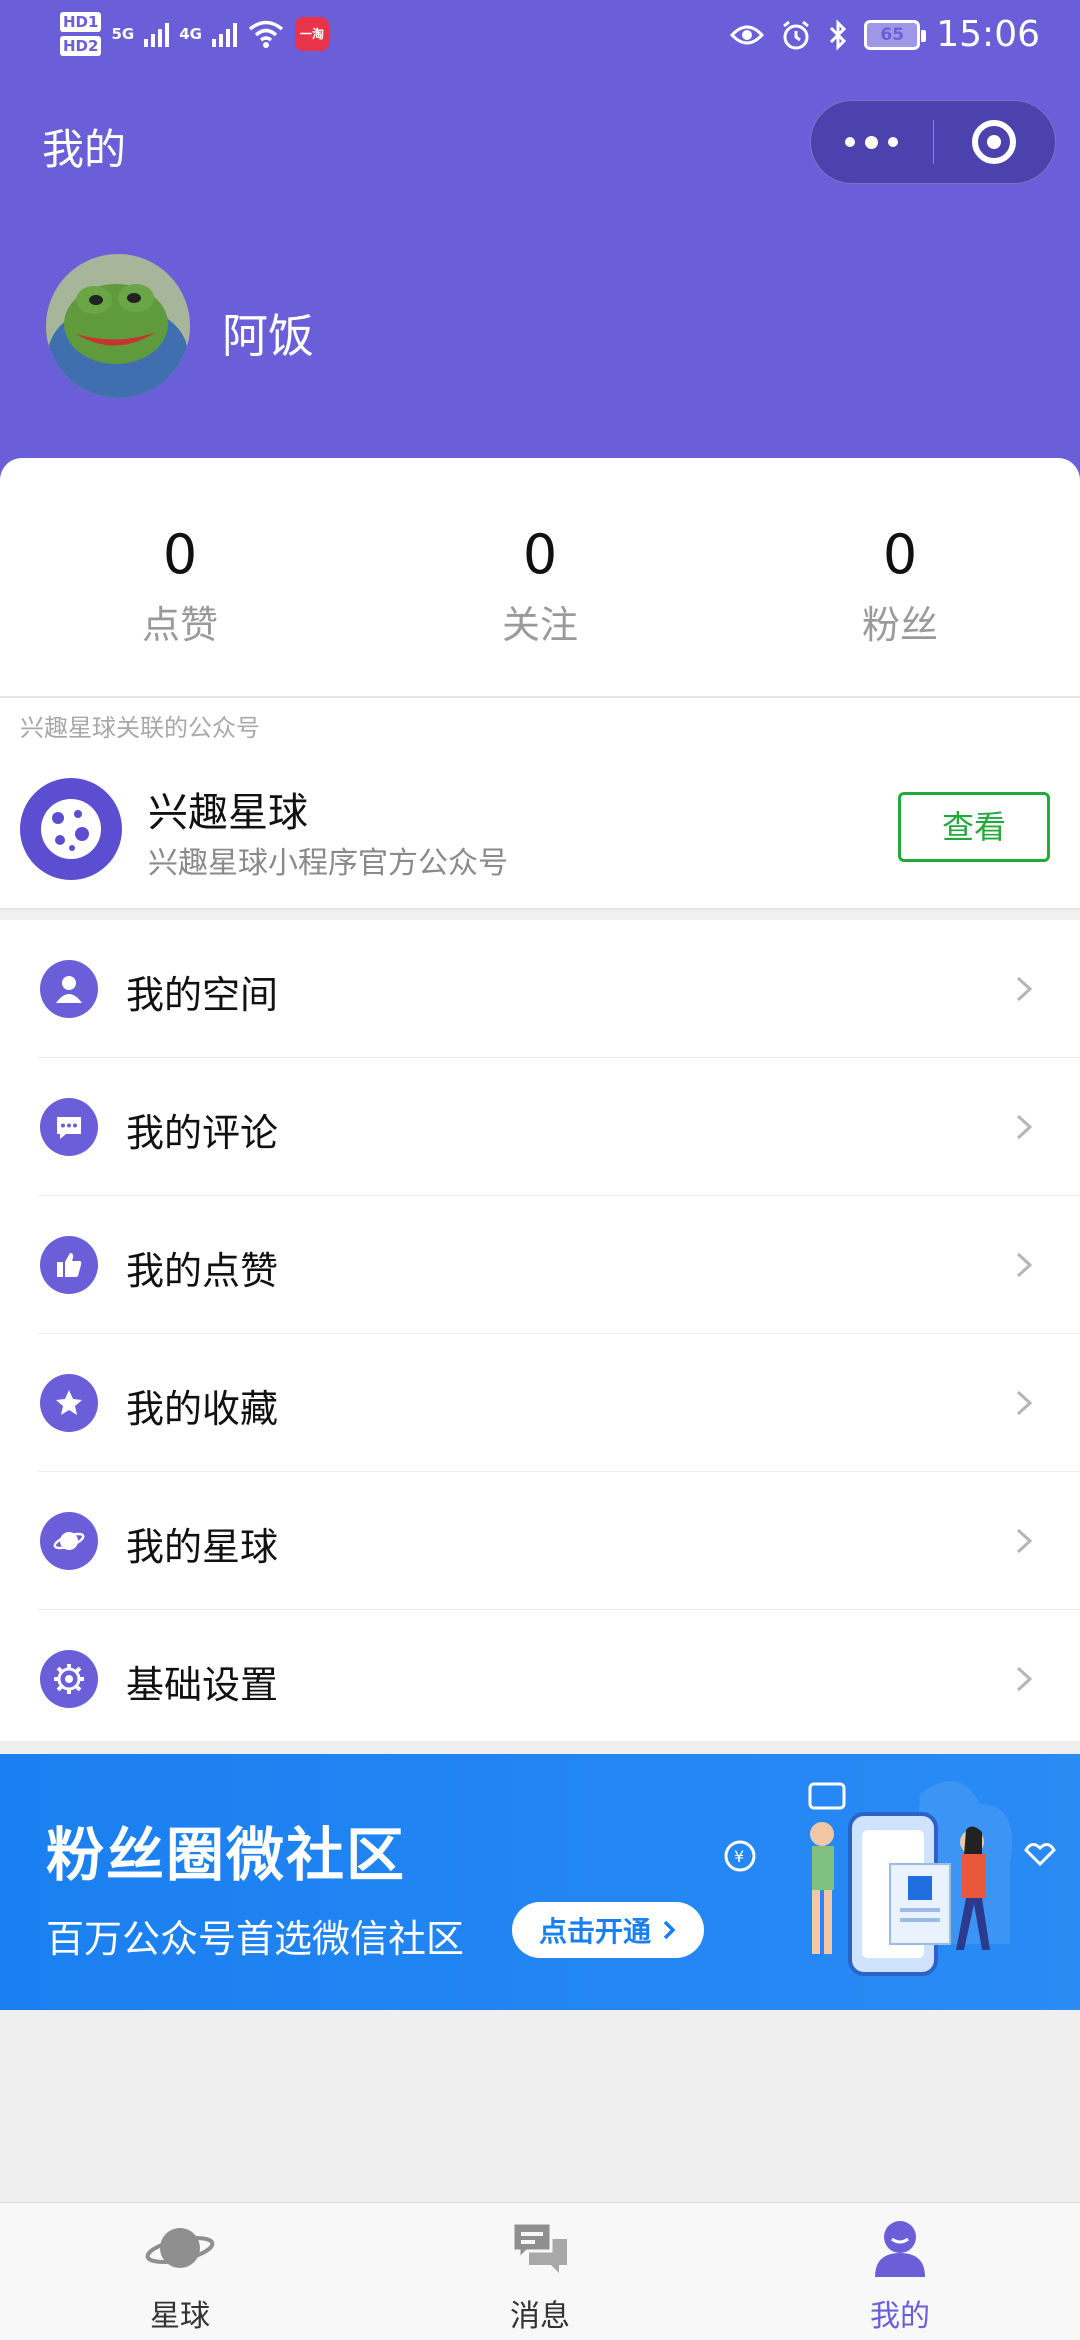  I want to click on menu-item-my-planet: 我的星球, so click(540, 1541).